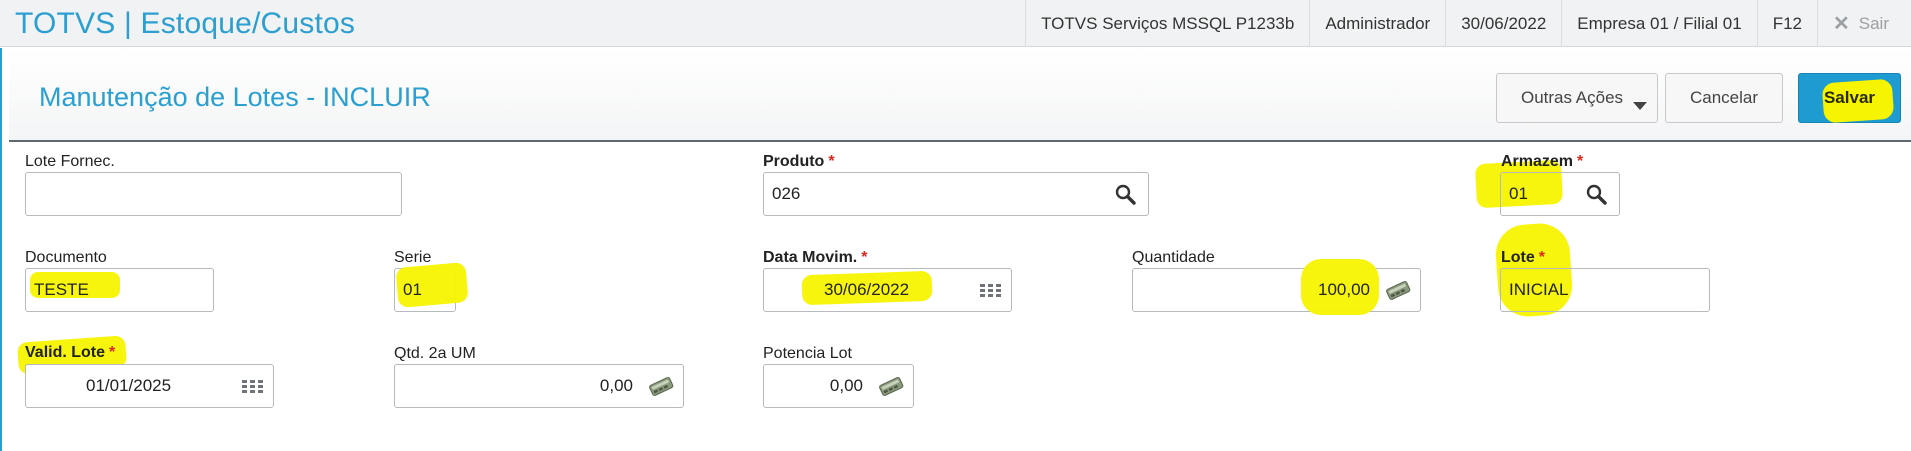  I want to click on armazem-input: 01, so click(1560, 194).